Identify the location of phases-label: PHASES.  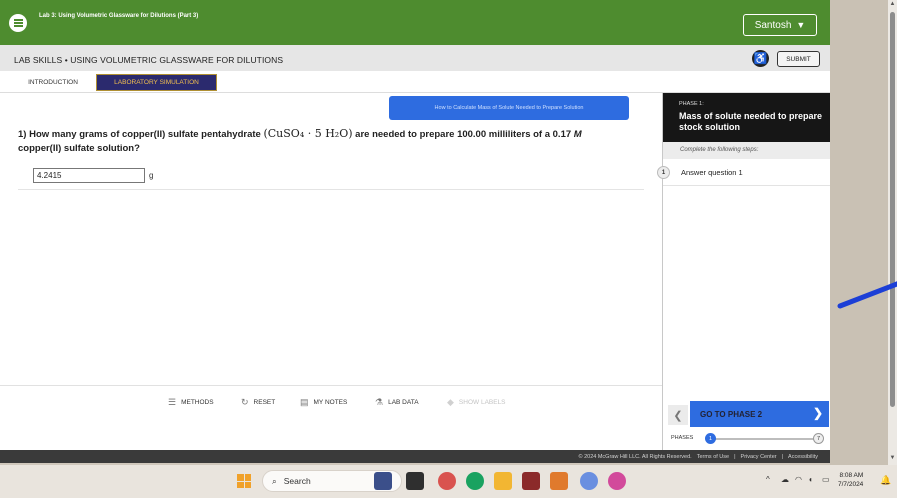
(682, 438).